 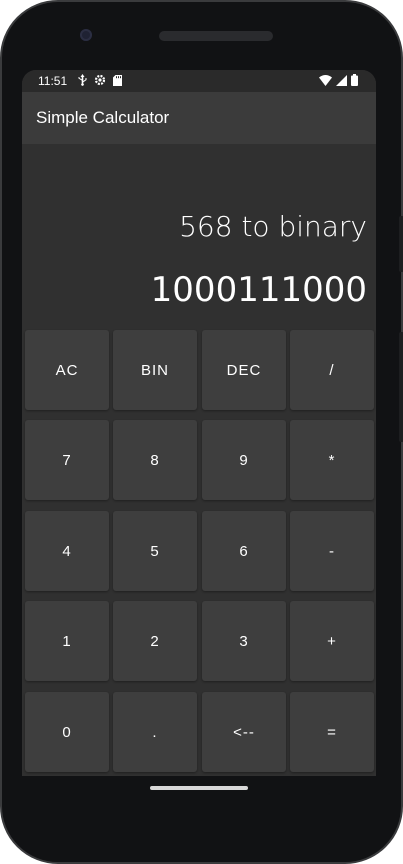 What do you see at coordinates (216, 36) in the screenshot?
I see `earpiece-speaker` at bounding box center [216, 36].